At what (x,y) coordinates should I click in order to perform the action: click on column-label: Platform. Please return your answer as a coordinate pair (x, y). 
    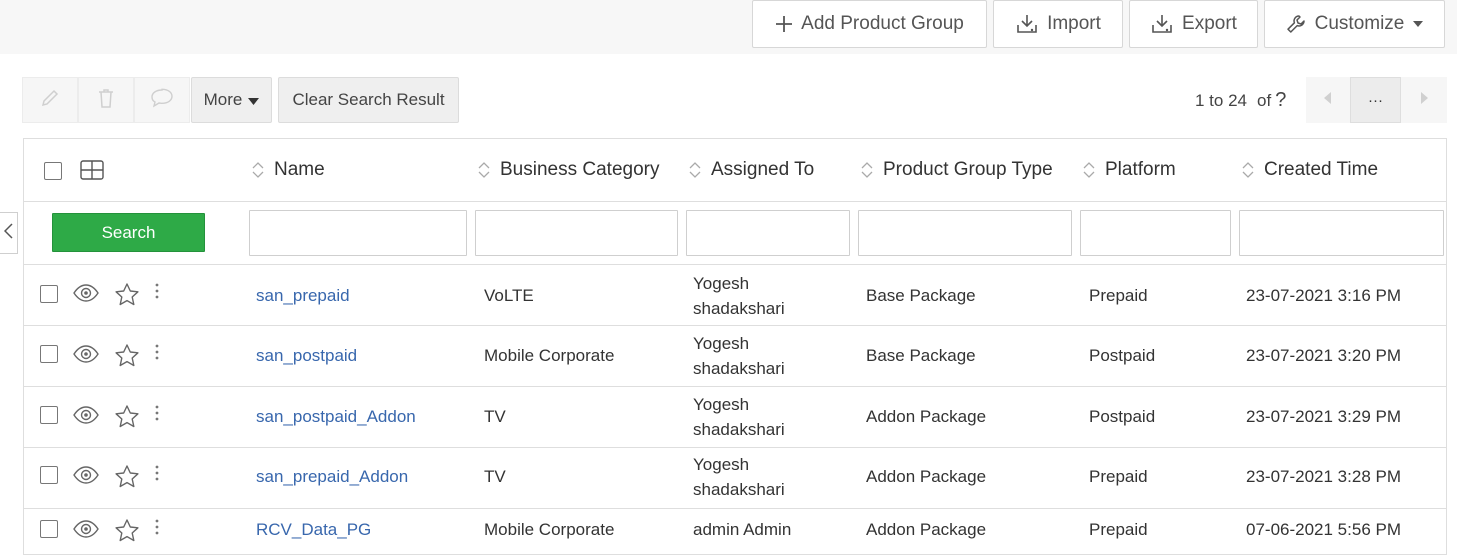
    Looking at the image, I should click on (1140, 169).